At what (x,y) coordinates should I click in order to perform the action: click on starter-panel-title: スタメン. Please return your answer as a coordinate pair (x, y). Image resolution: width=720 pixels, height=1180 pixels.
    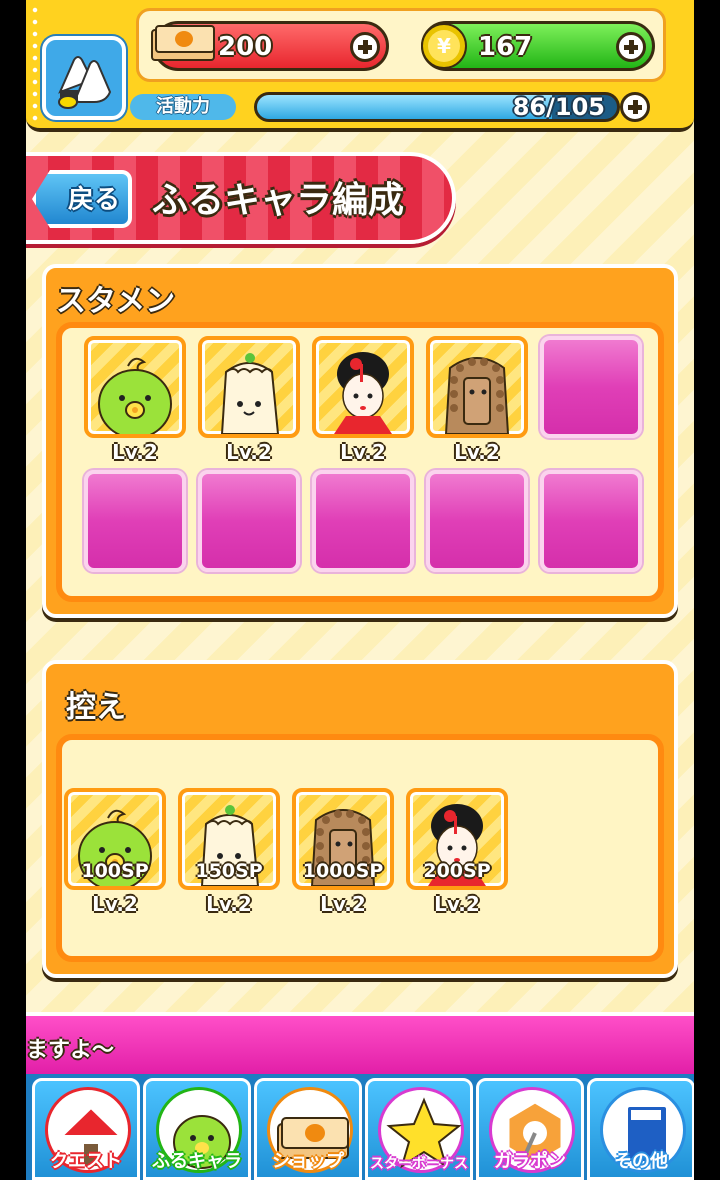
    Looking at the image, I should click on (116, 301).